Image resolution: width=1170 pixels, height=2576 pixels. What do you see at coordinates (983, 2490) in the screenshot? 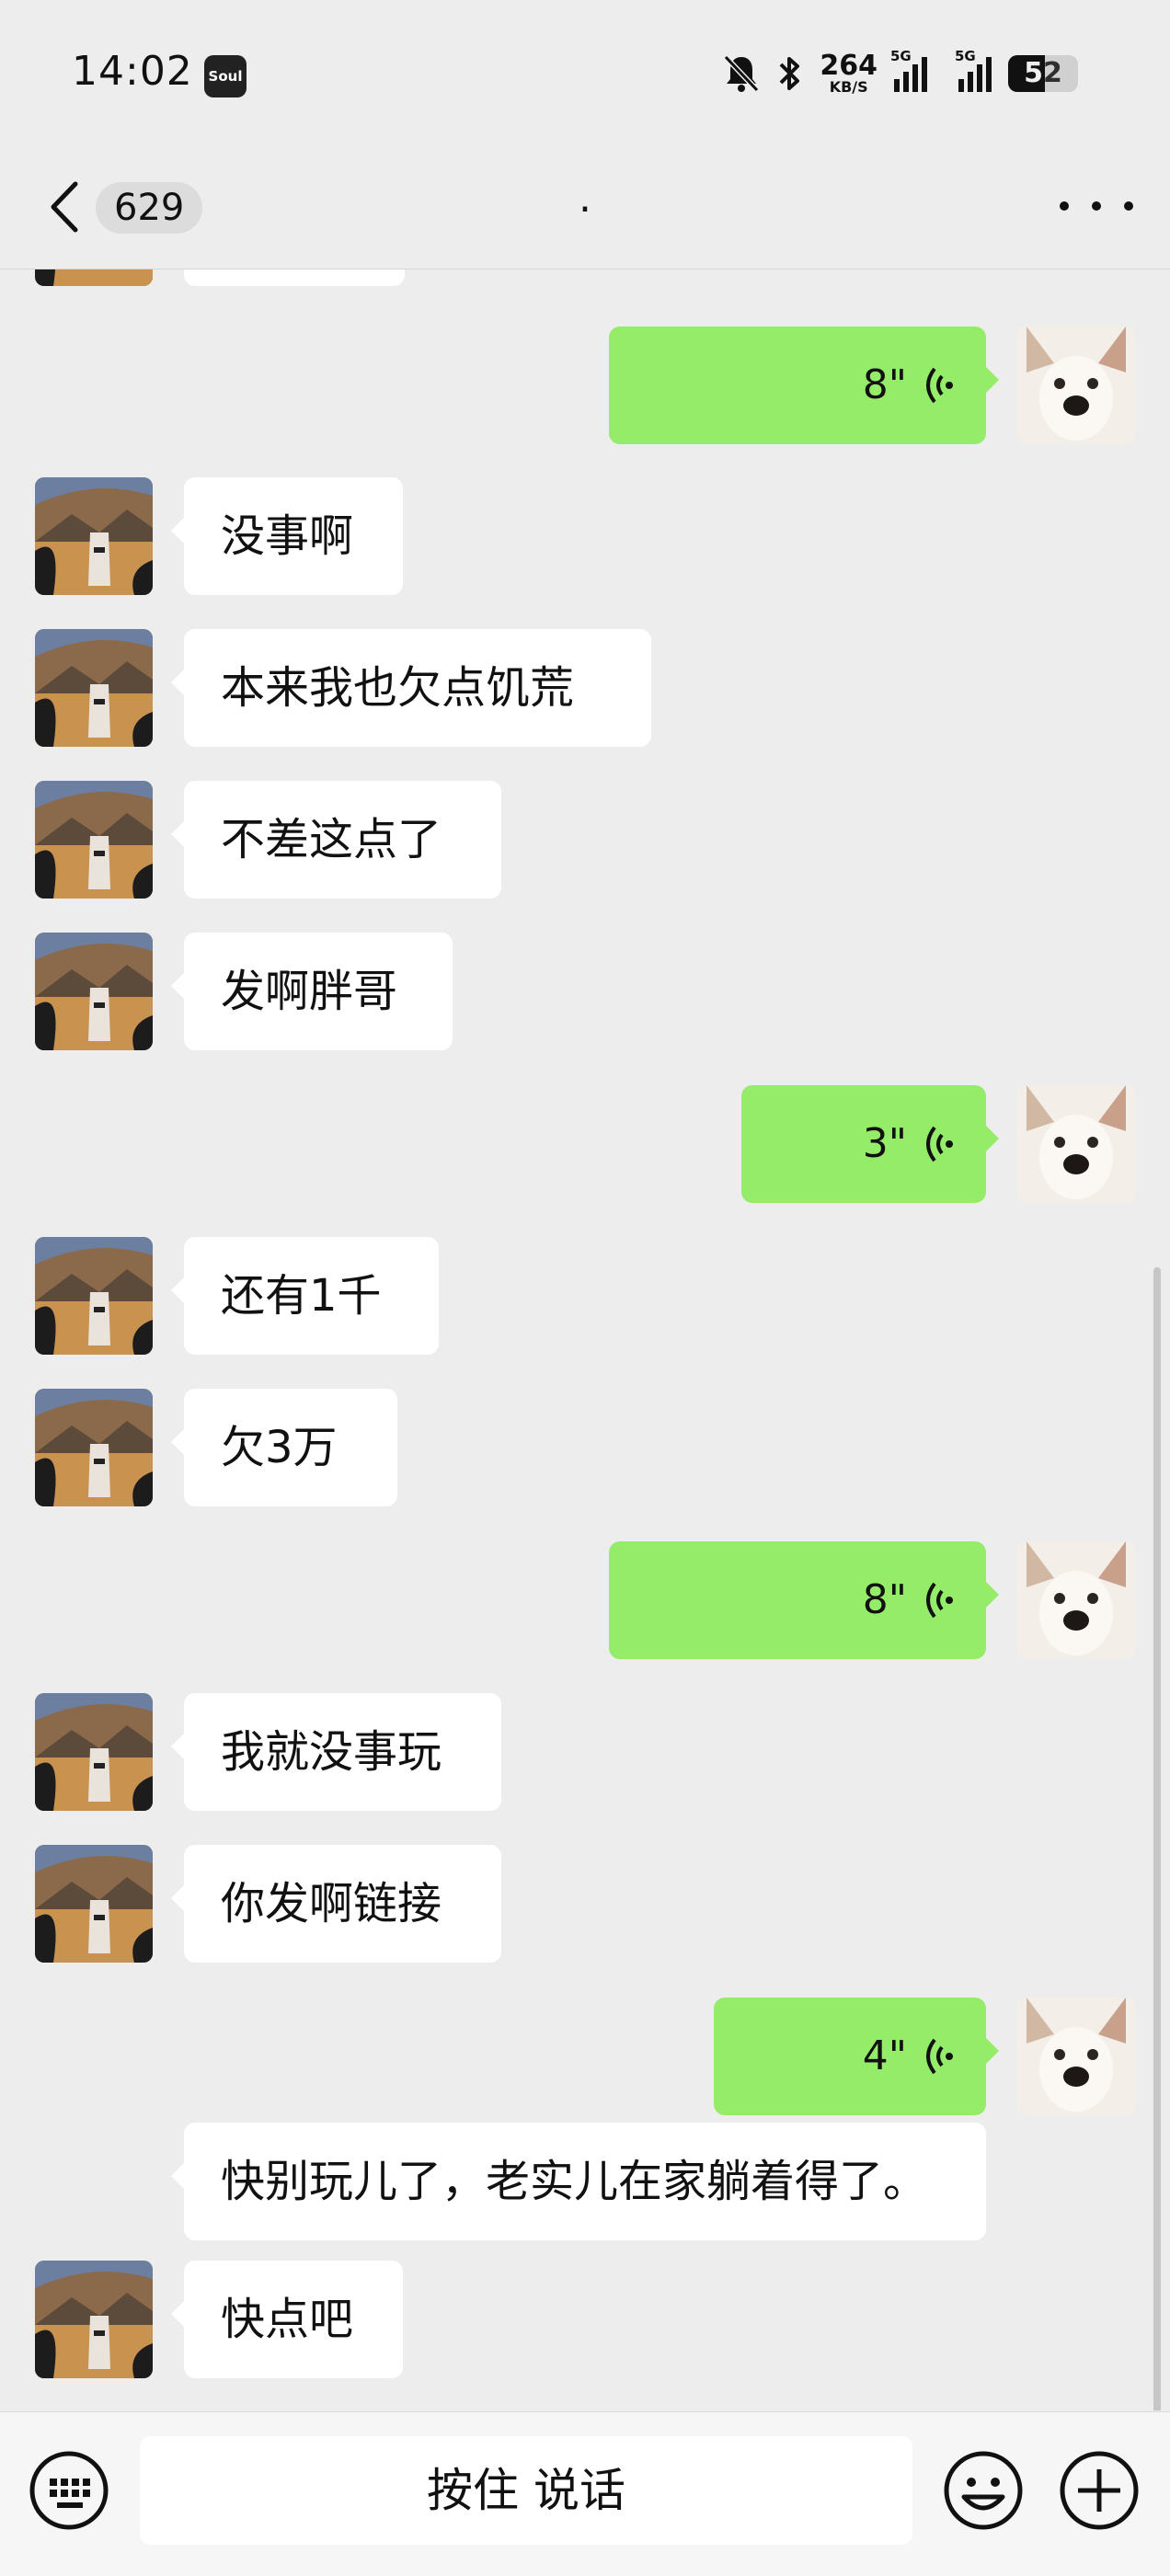
I see `emoji-icon` at bounding box center [983, 2490].